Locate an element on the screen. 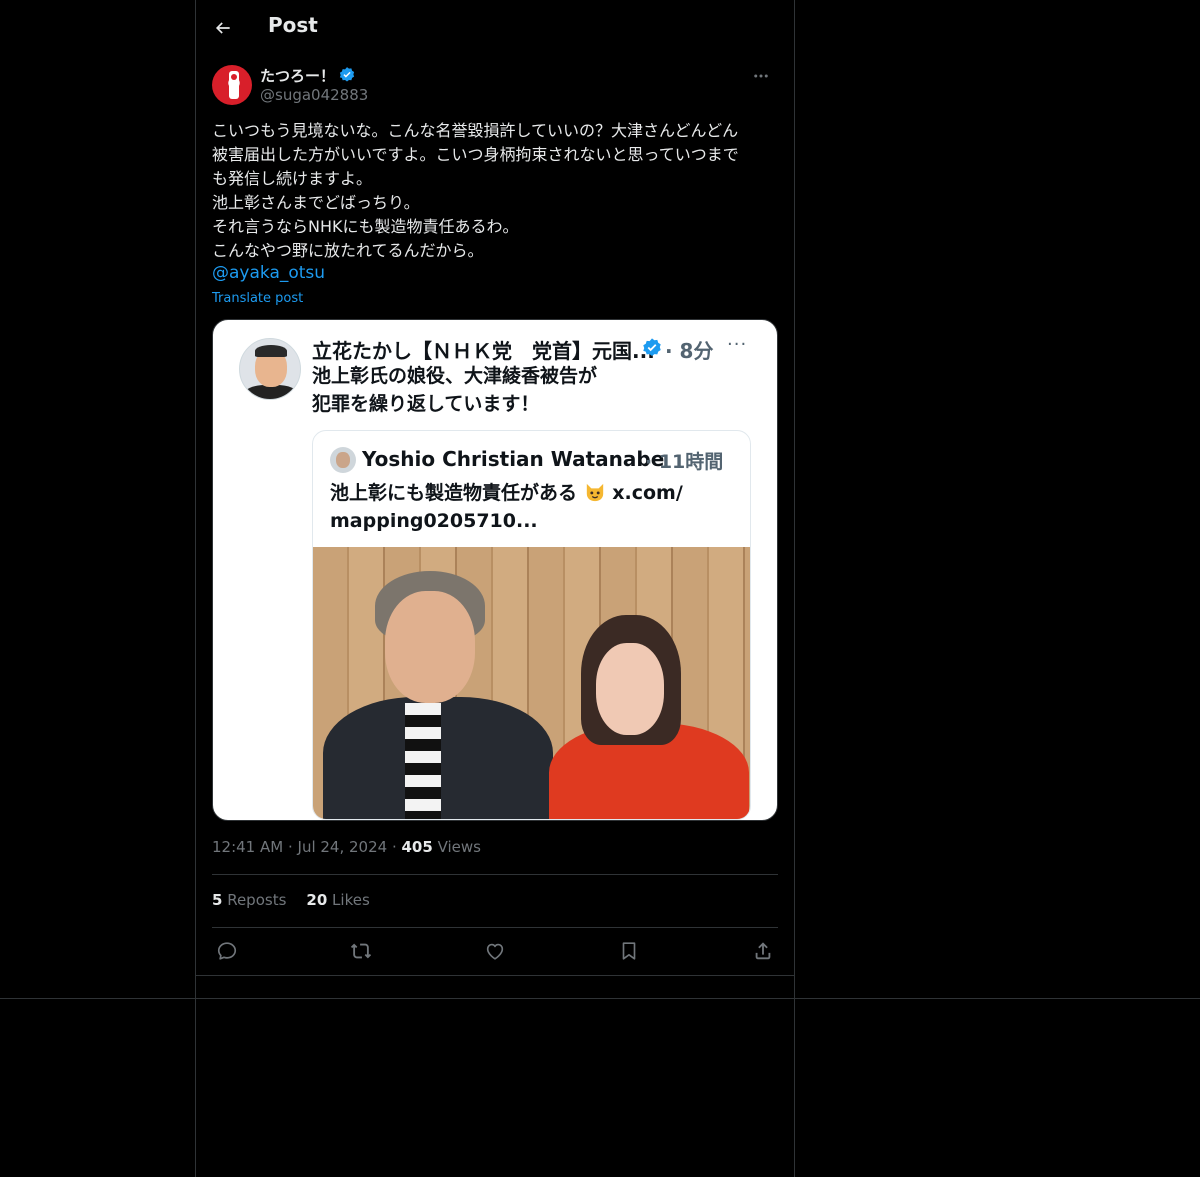 This screenshot has width=1200, height=1177. repost-button is located at coordinates (361, 951).